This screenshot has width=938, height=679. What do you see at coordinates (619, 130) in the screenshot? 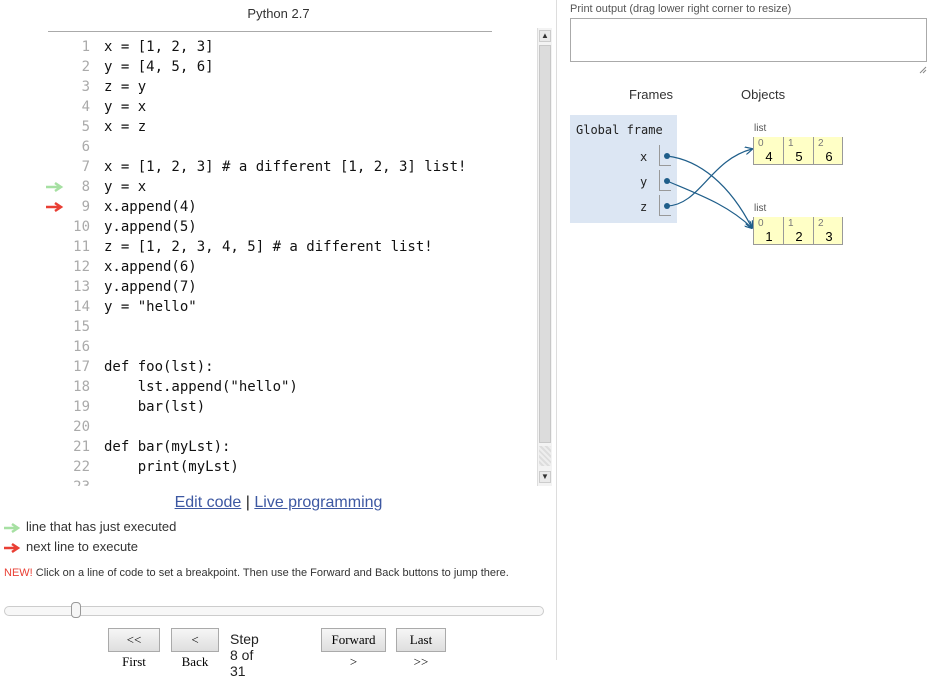
I see `global-frame-title: Global frame` at bounding box center [619, 130].